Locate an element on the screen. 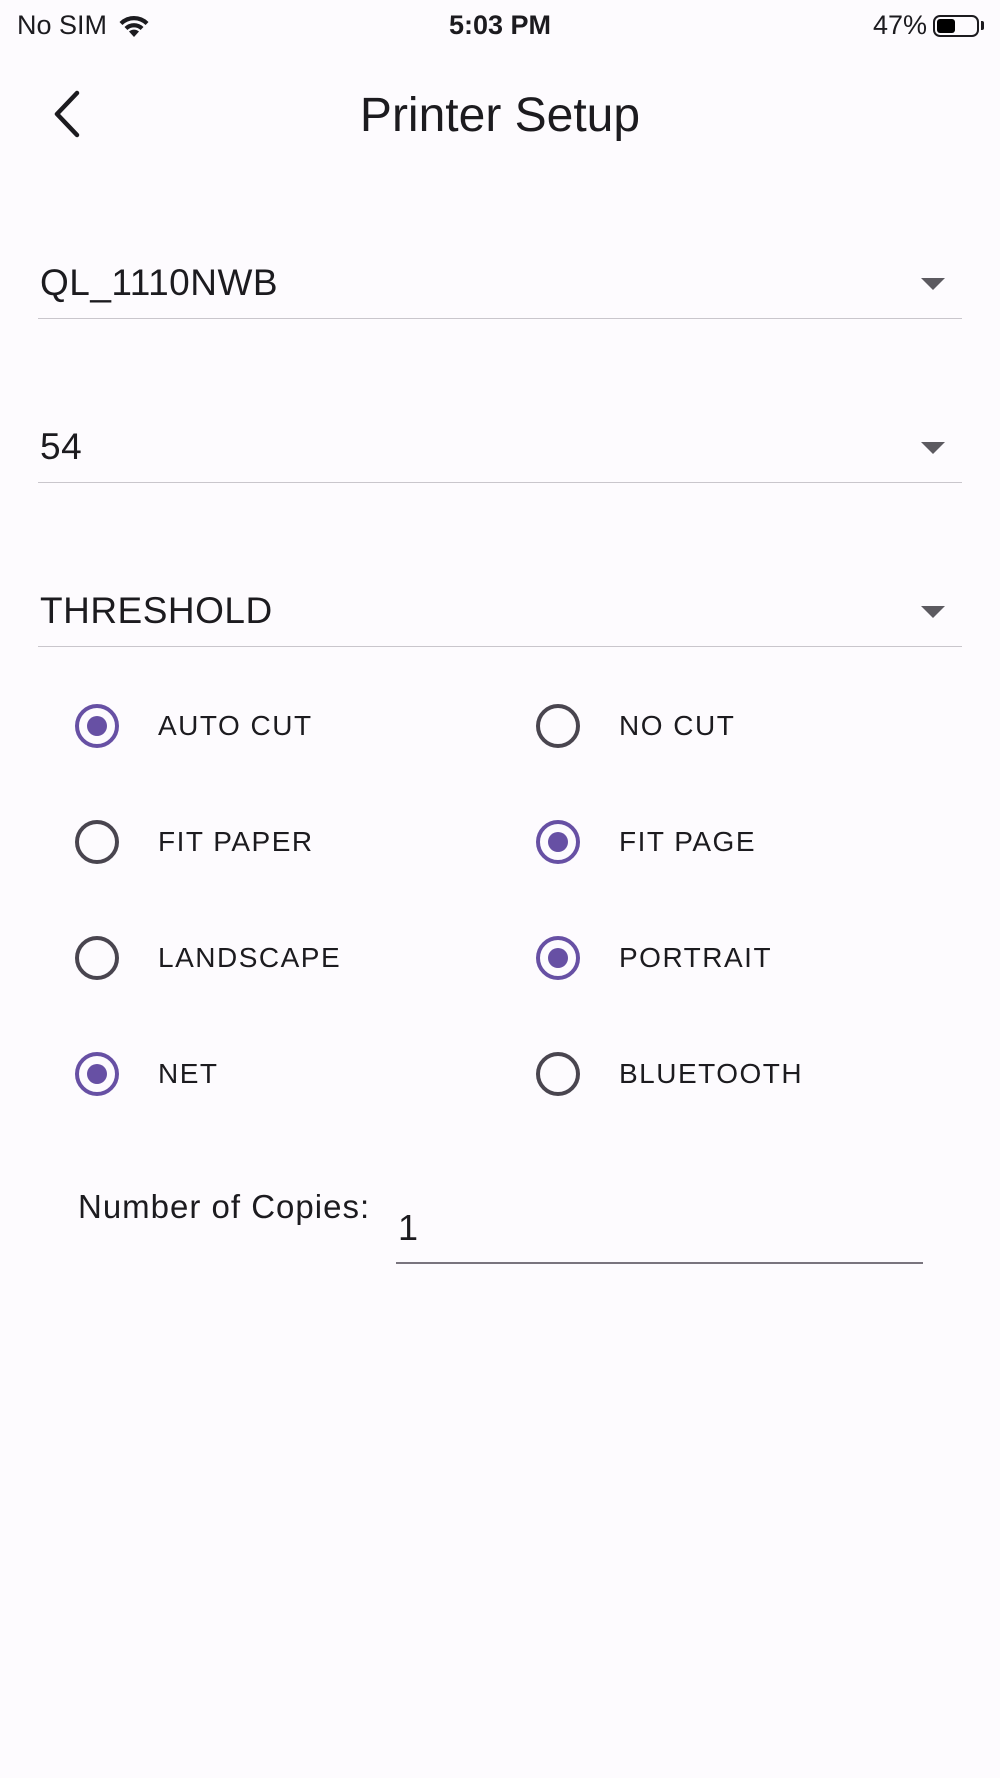 The height and width of the screenshot is (1778, 1000). page-title: Printer Setup is located at coordinates (500, 115).